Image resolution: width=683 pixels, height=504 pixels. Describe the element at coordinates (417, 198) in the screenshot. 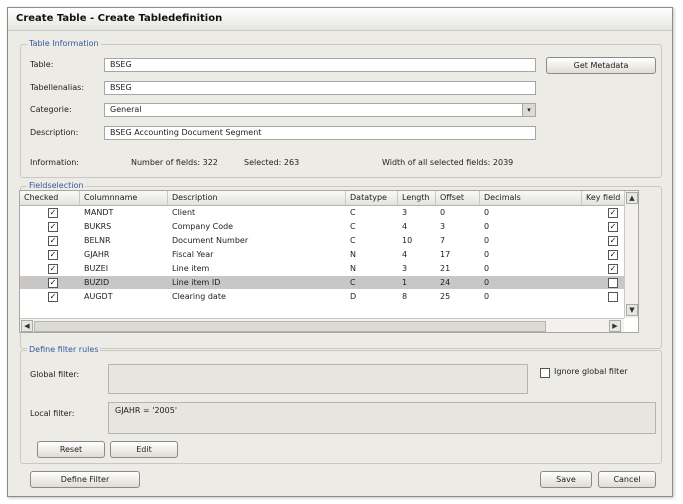

I see `column-header-length: Length` at that location.